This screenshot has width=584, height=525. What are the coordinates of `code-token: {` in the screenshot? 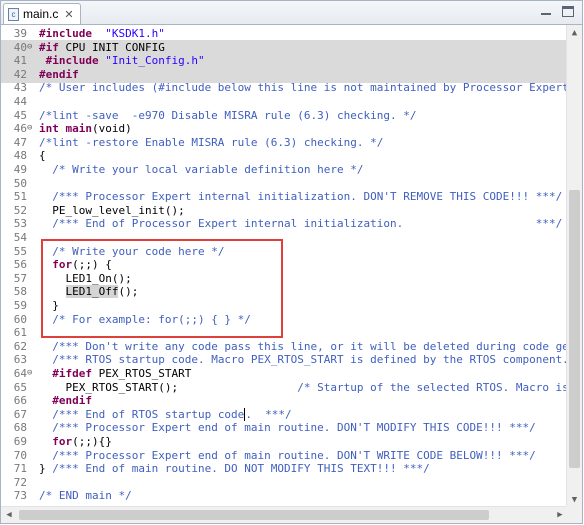 It's located at (42, 156).